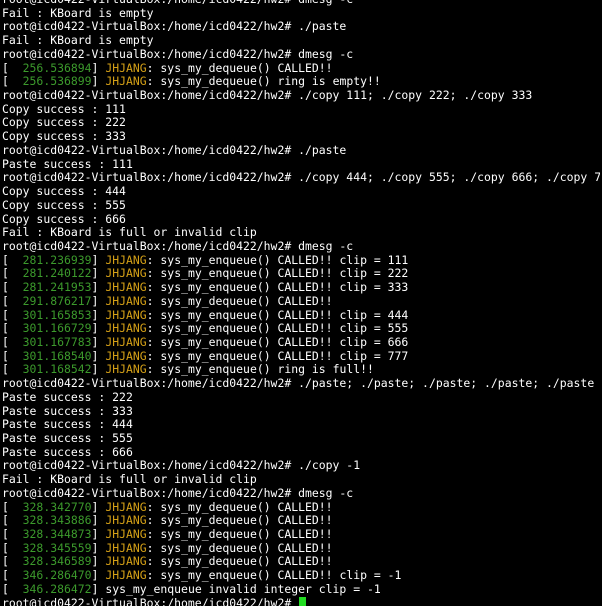 The image size is (602, 606). I want to click on output-text: Paste success : 666, so click(67, 451).